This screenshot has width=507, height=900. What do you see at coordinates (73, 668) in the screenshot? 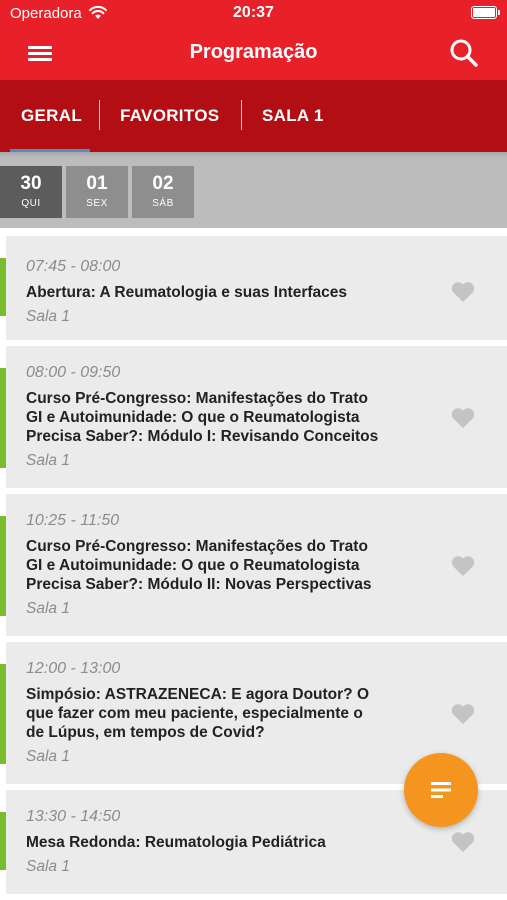
I see `session-time: 12:00 - 13:00` at bounding box center [73, 668].